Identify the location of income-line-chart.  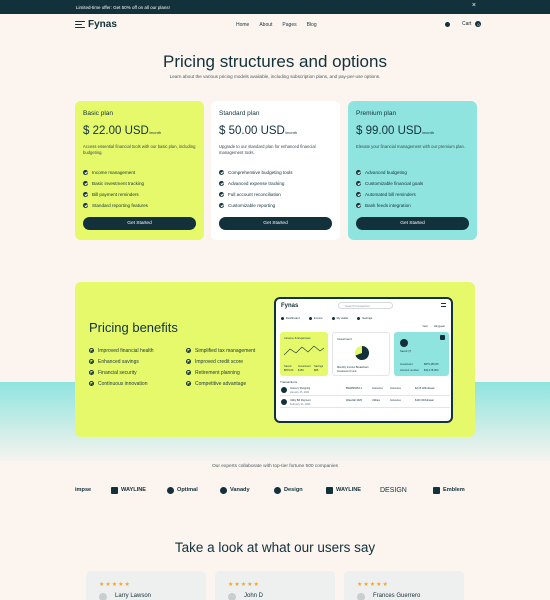
(304, 350).